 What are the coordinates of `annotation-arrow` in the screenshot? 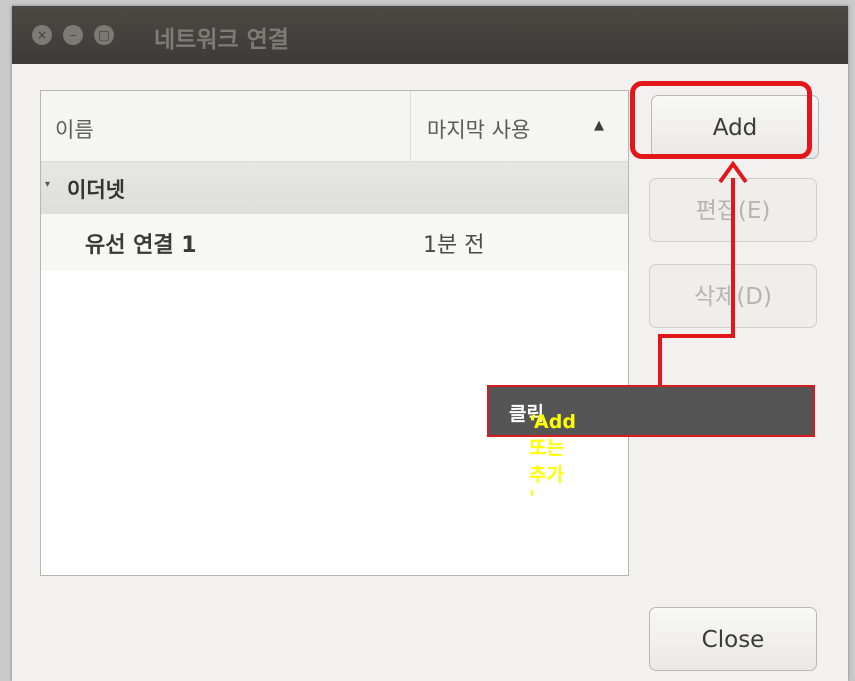 It's located at (703, 274).